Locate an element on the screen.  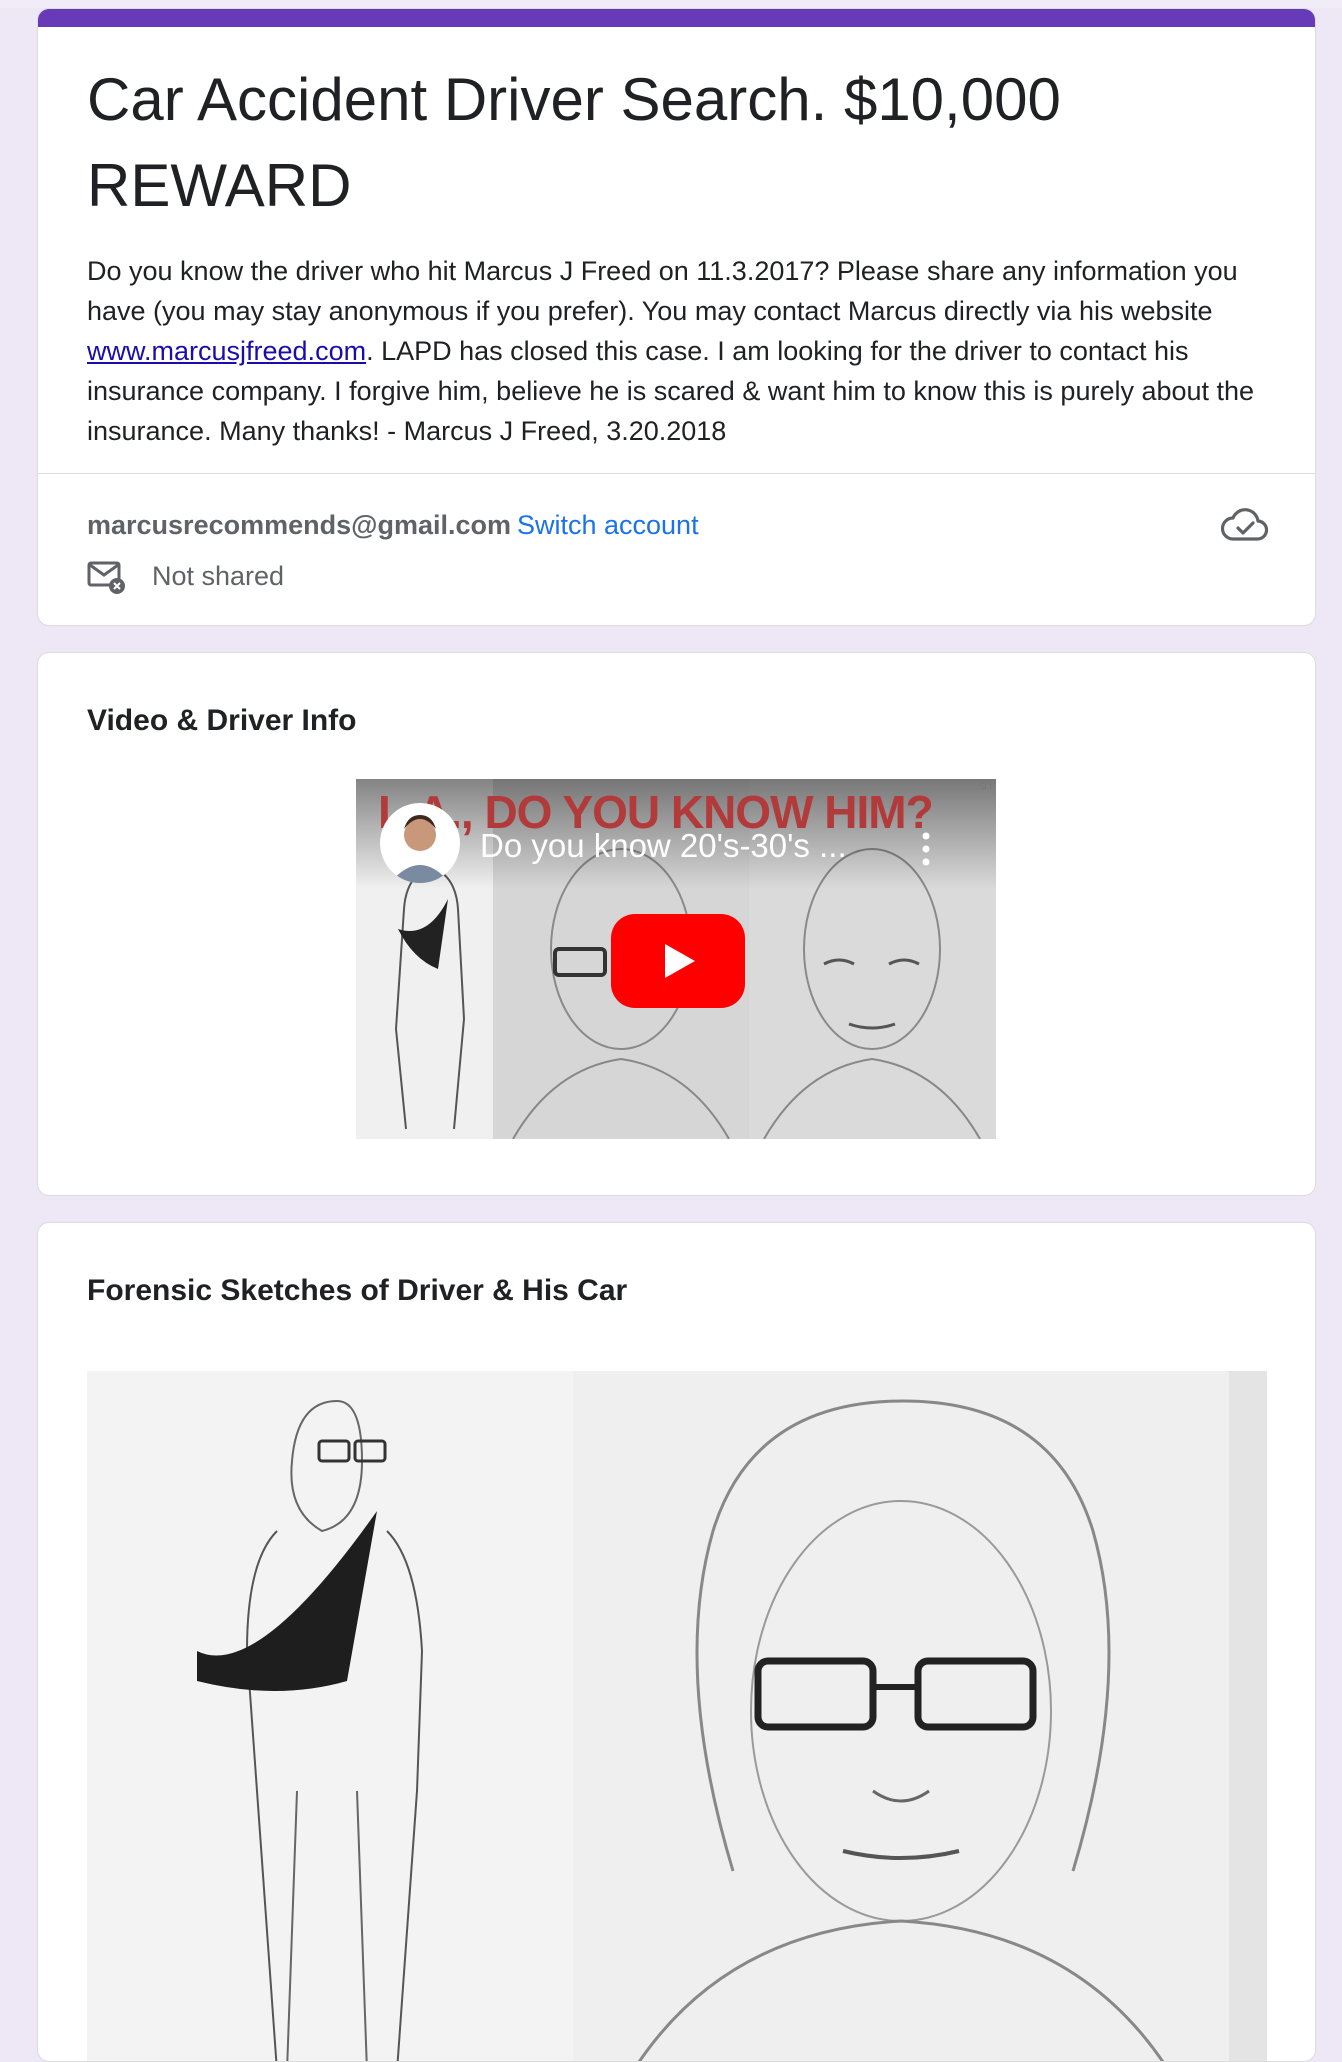
sketch-full-body is located at coordinates (330, 1716).